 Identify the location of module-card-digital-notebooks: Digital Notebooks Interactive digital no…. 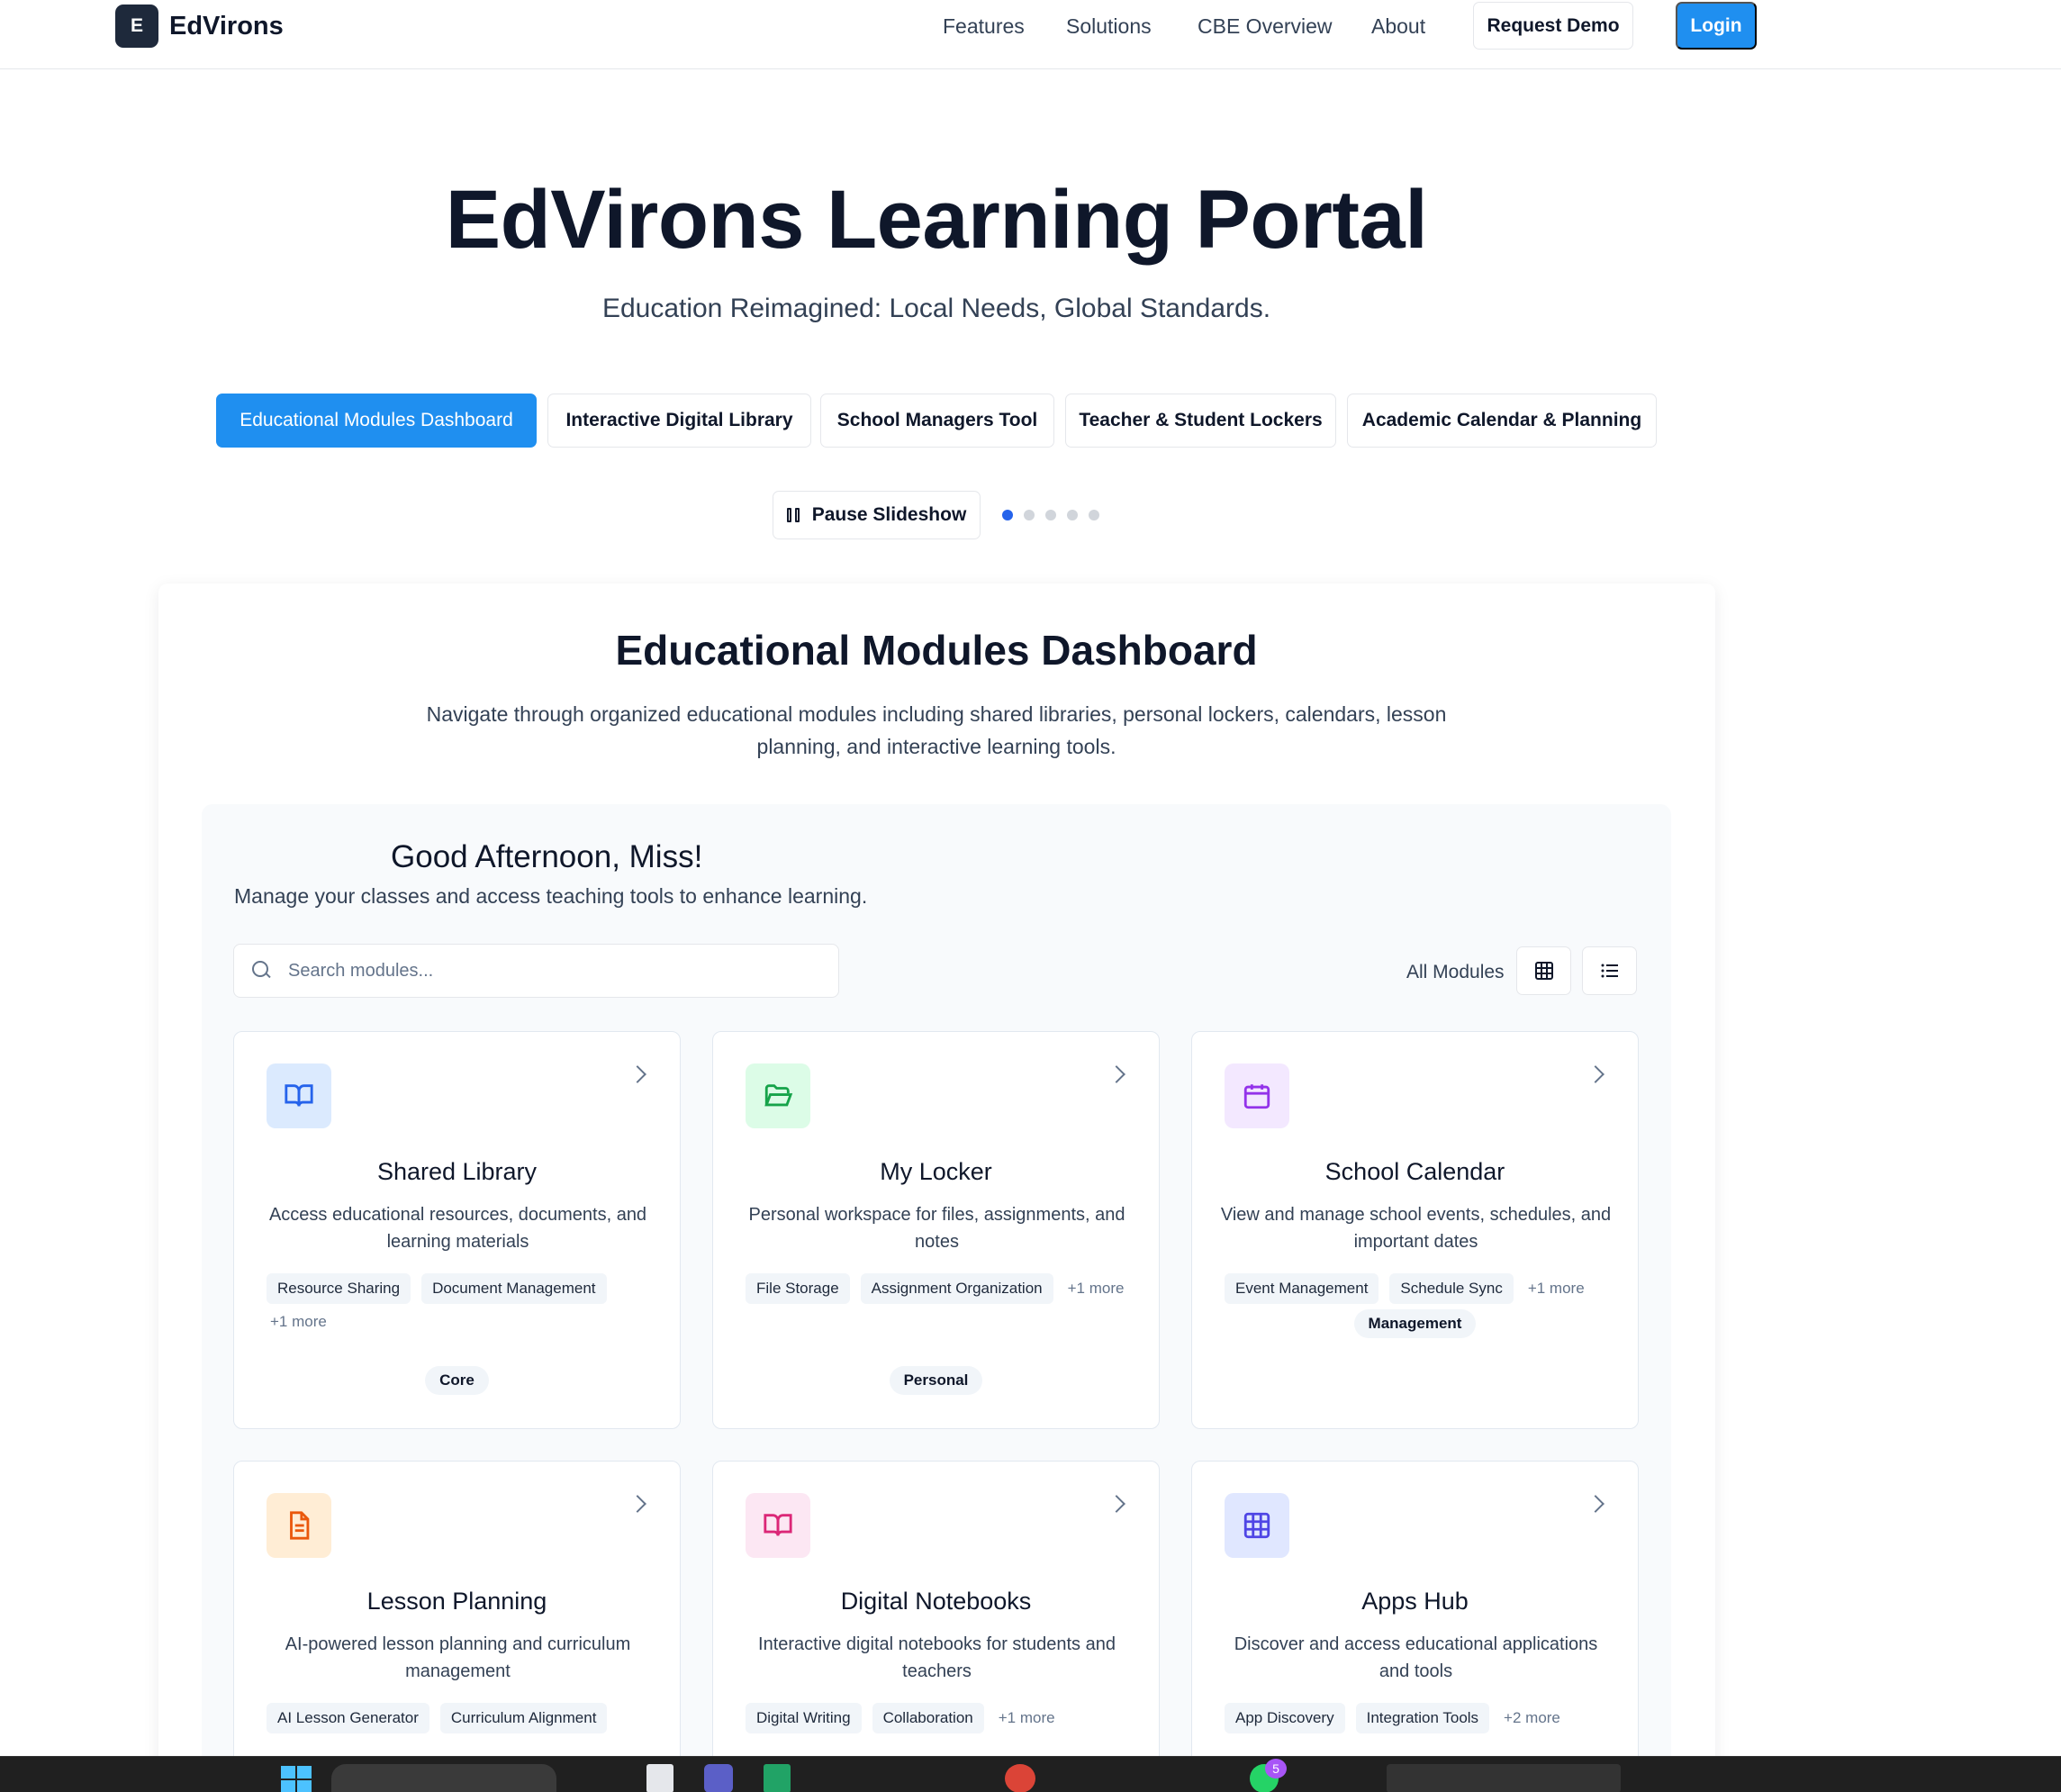
(936, 1626).